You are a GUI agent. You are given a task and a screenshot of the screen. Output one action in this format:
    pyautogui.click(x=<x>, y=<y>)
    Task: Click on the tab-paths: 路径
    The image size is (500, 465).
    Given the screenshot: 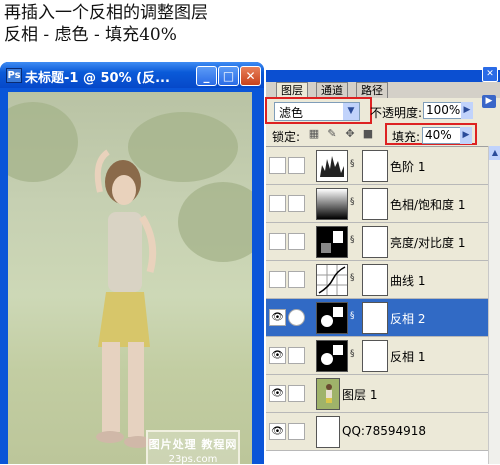 What is the action you would take?
    pyautogui.click(x=372, y=90)
    